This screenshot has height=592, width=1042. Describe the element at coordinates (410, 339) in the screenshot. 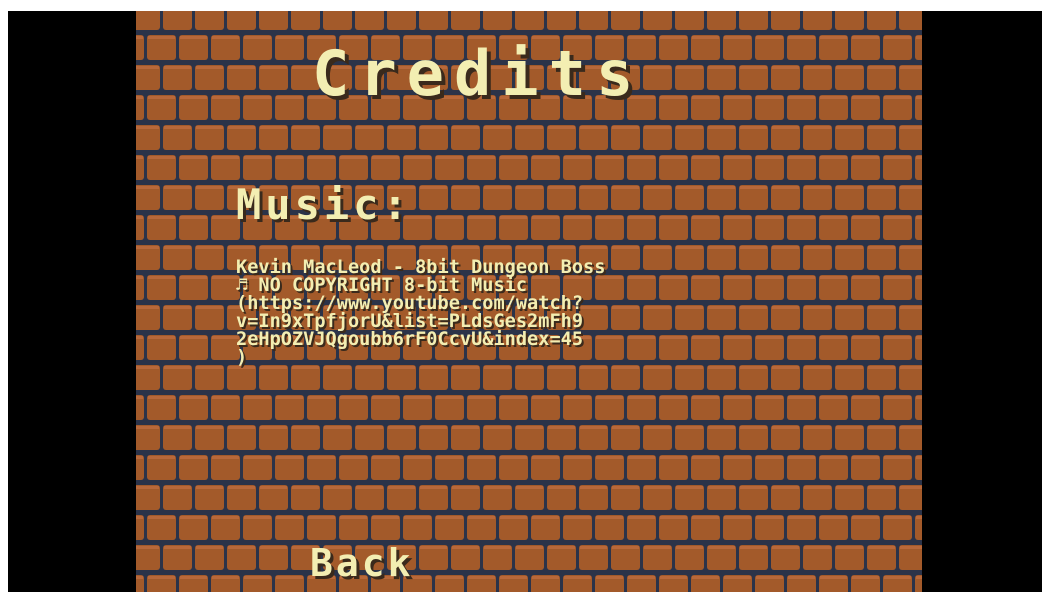

I see `credit-line: 2eHpOZVJQgoubb6rF0CcvU&index=45` at that location.